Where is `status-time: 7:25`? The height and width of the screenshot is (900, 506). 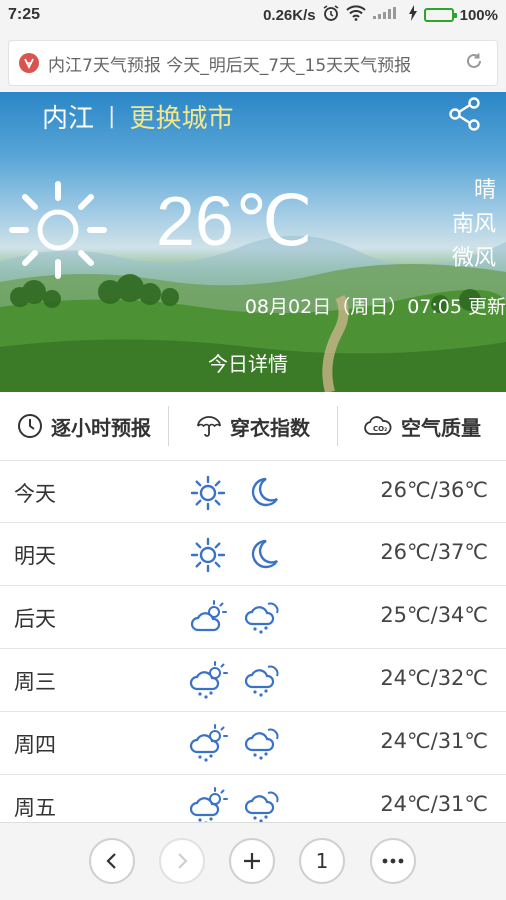 status-time: 7:25 is located at coordinates (24, 14).